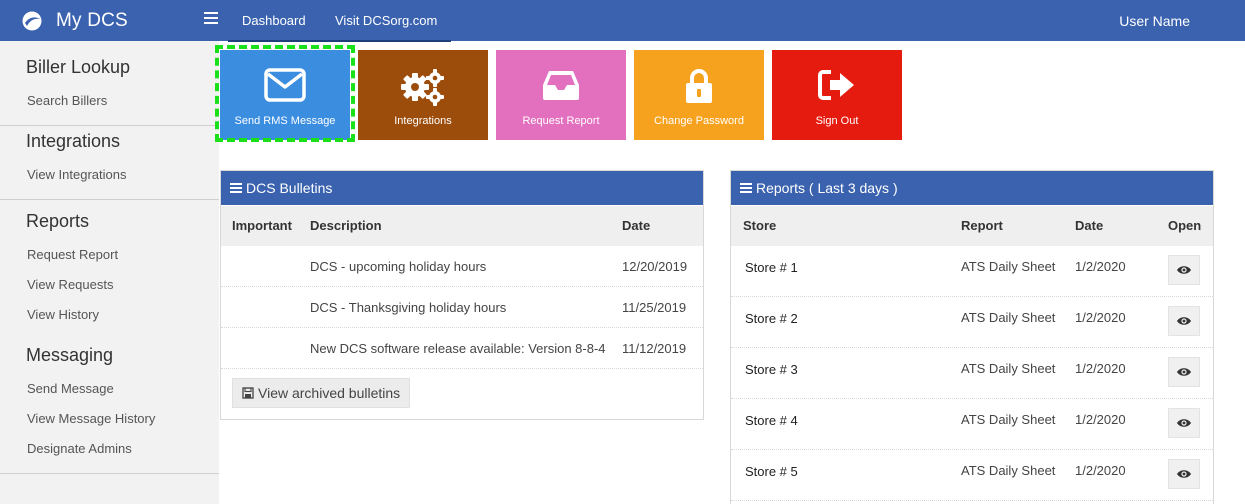 This screenshot has width=1245, height=504. I want to click on table-row: Store # 3 ATS Daily Sheet 1/2/2020, so click(972, 373).